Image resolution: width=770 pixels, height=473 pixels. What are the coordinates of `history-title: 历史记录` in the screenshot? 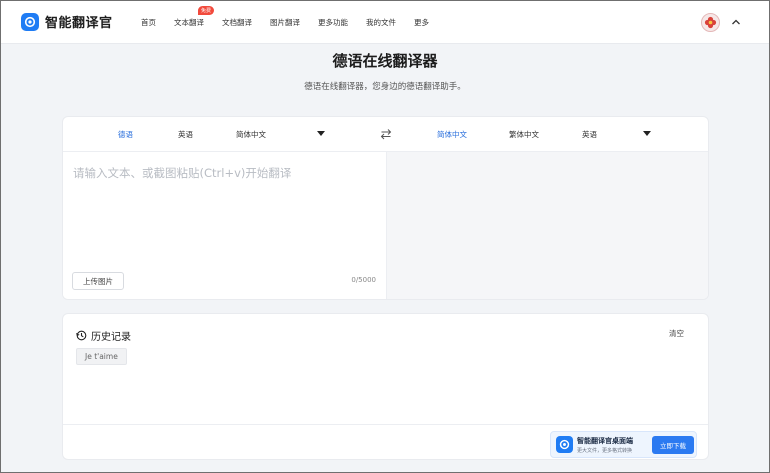 It's located at (111, 337).